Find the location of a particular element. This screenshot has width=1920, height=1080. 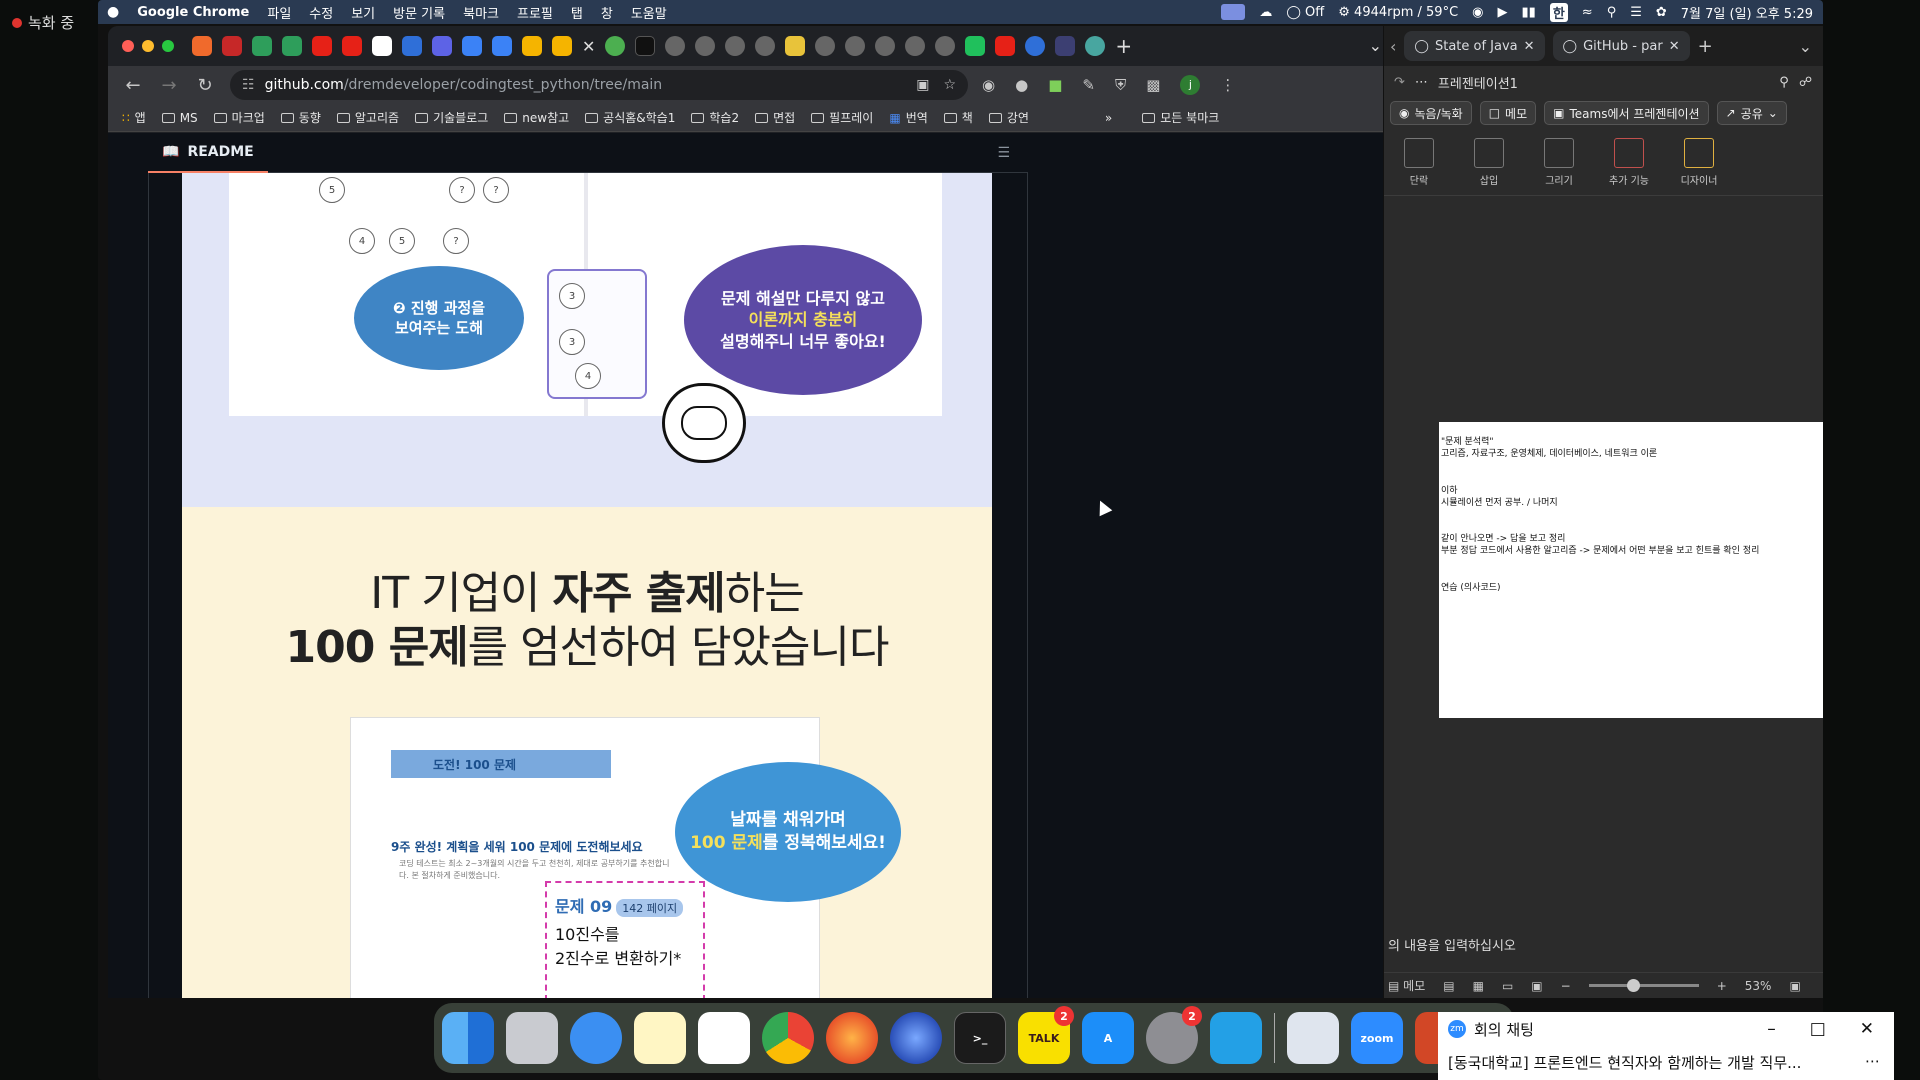

more-options-icon: ⋯ is located at coordinates (1872, 1061).